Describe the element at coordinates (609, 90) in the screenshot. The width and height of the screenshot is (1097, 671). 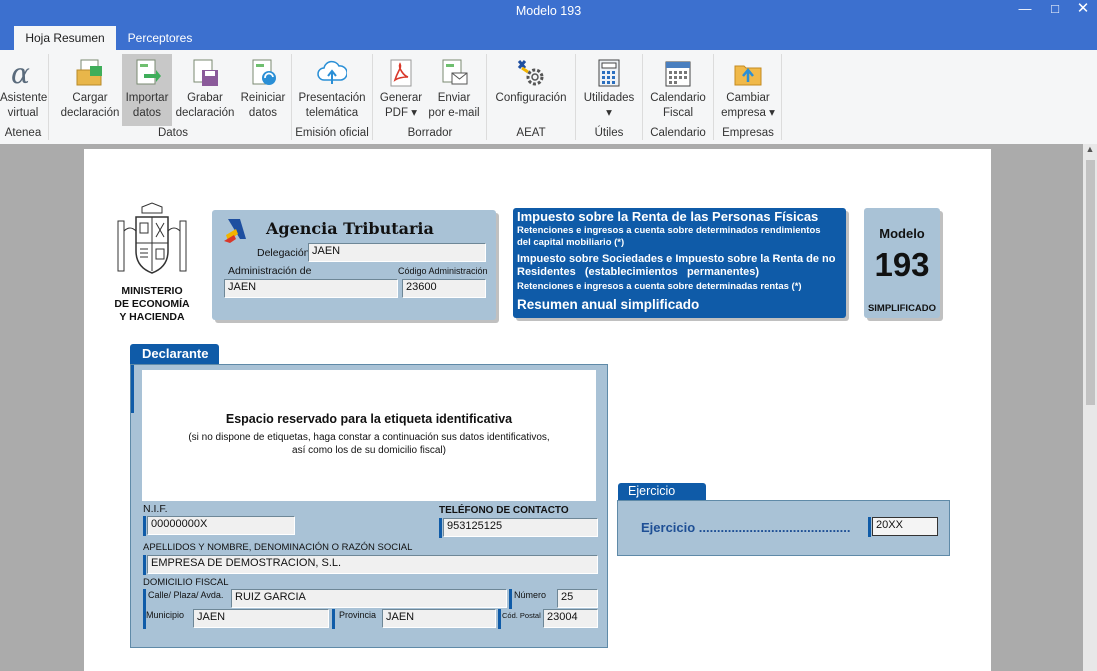
I see `utilidades-button: Utilidades ▾` at that location.